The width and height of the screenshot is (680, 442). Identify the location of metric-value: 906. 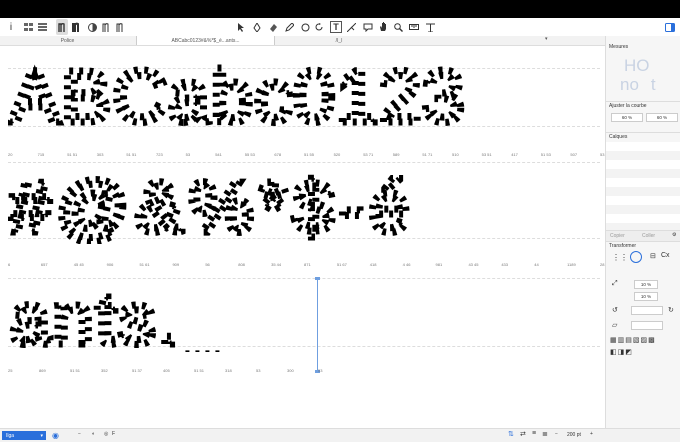
(110, 264).